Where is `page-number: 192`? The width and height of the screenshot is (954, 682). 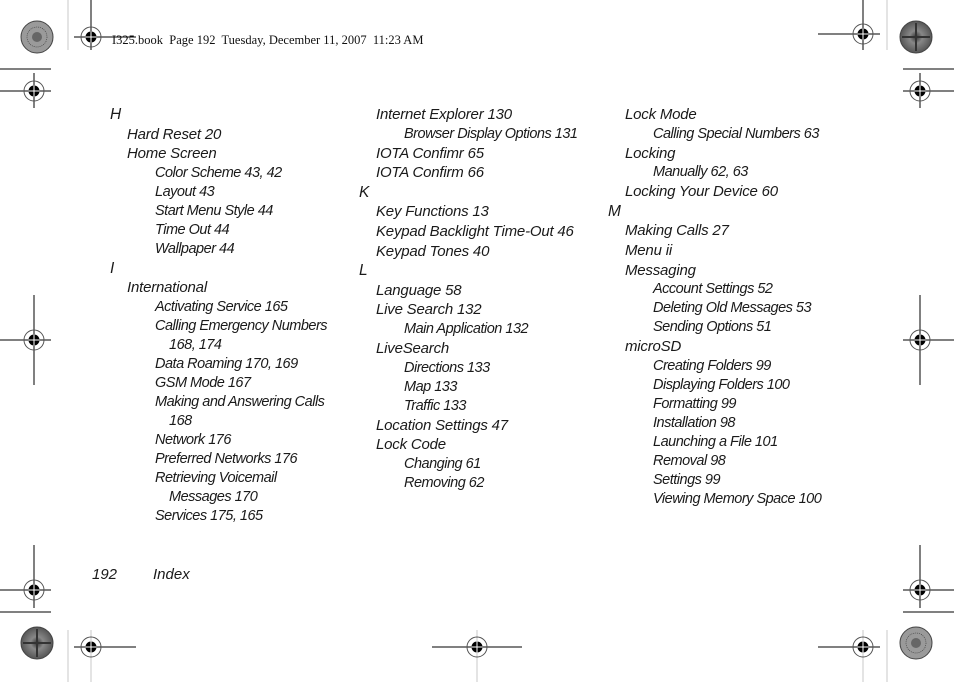
page-number: 192 is located at coordinates (105, 574).